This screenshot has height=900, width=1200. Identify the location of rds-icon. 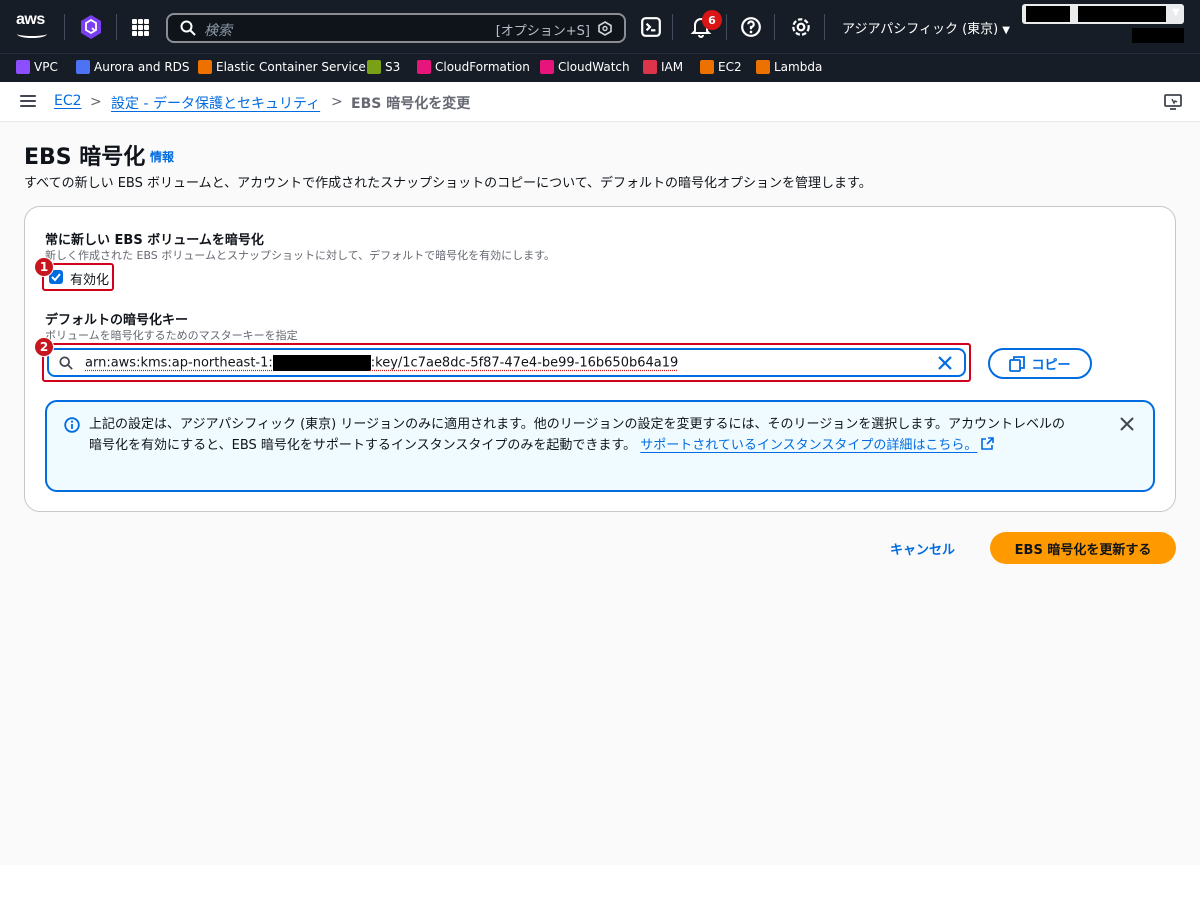
(83, 67).